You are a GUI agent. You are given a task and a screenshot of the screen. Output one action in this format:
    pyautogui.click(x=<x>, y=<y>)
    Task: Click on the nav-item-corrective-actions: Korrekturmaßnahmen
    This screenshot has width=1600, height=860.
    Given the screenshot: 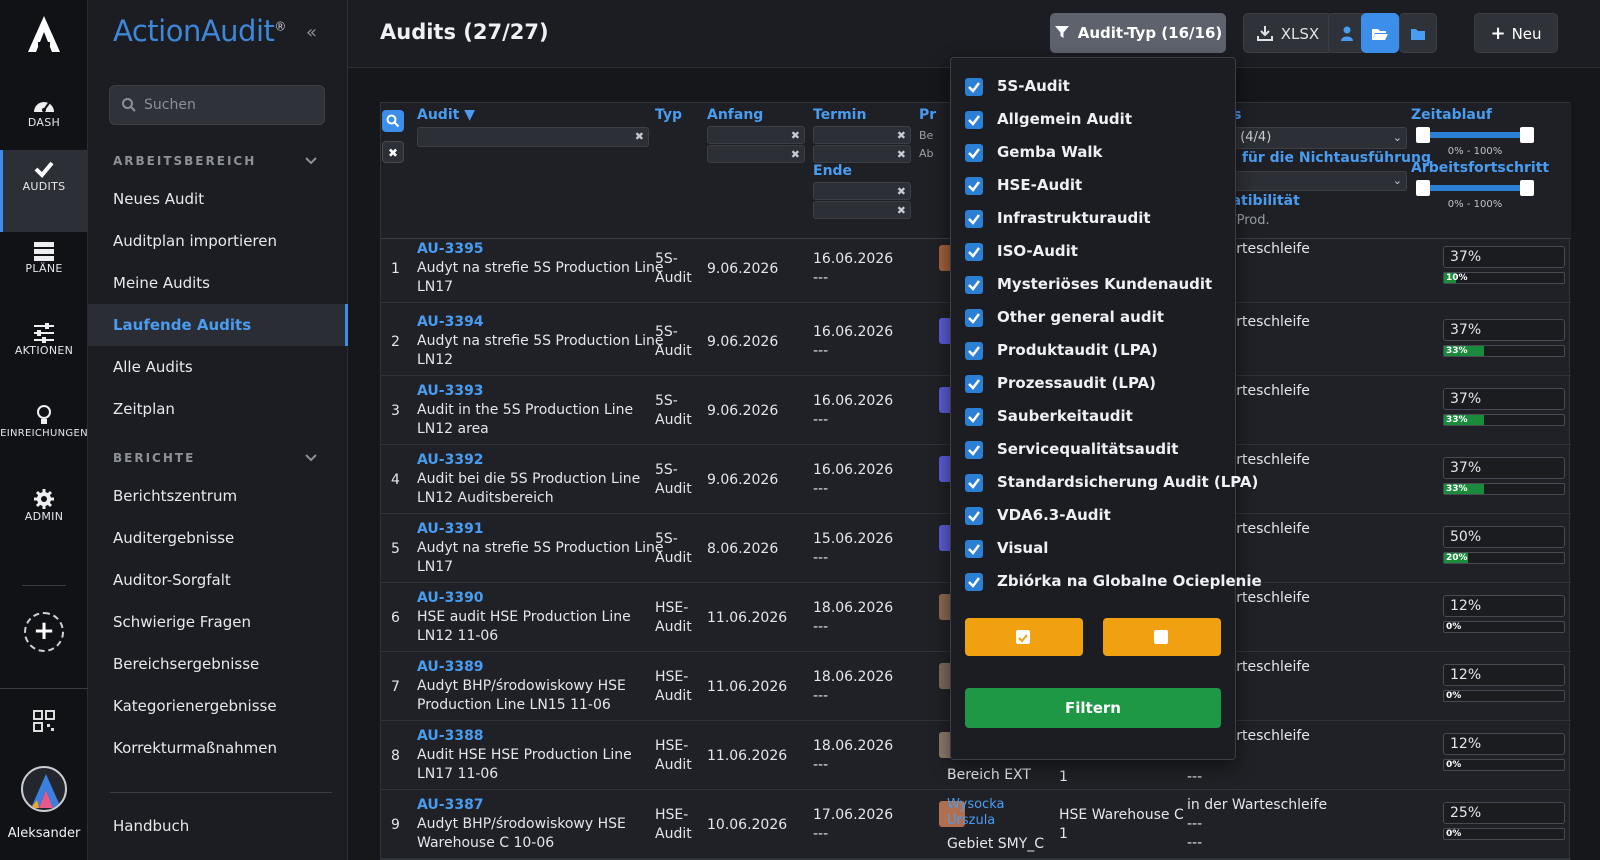 What is the action you would take?
    pyautogui.click(x=218, y=748)
    